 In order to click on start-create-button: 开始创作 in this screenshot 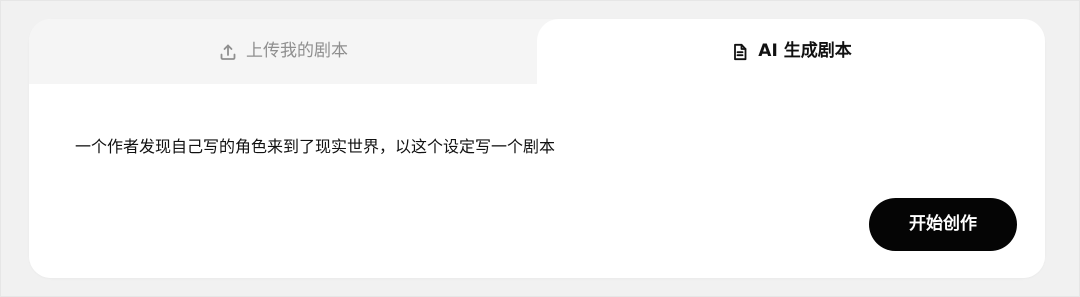, I will do `click(943, 224)`.